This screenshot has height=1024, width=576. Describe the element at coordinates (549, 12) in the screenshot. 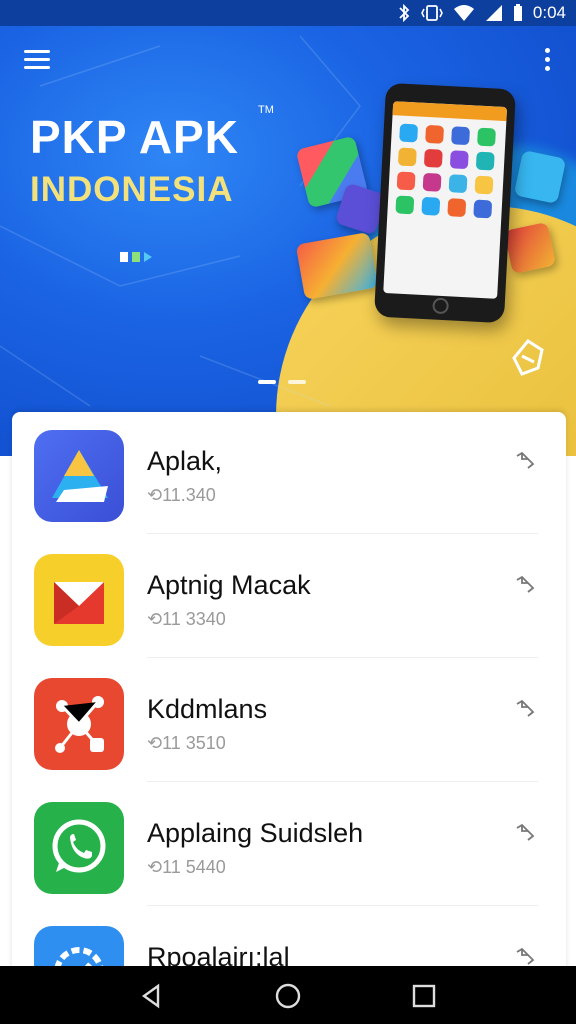

I see `status-time: 0:04` at that location.